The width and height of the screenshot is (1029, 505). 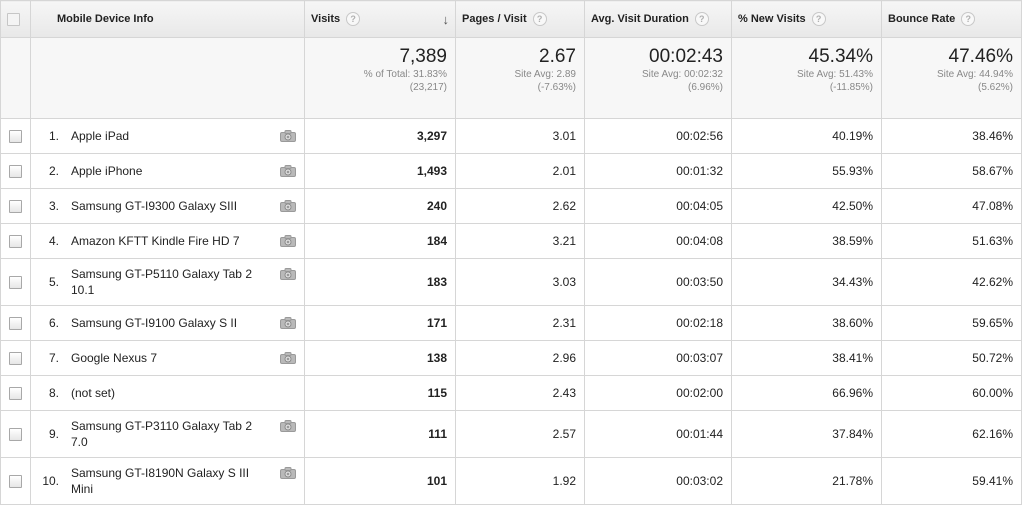 I want to click on device-cell: 8. (not set), so click(x=167, y=393).